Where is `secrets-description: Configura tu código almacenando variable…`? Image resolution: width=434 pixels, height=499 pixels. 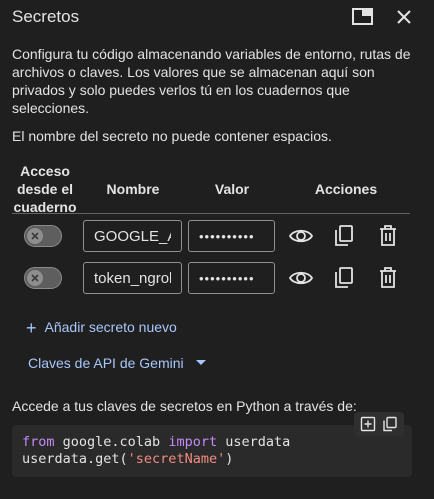
secrets-description: Configura tu código almacenando variable… is located at coordinates (211, 81).